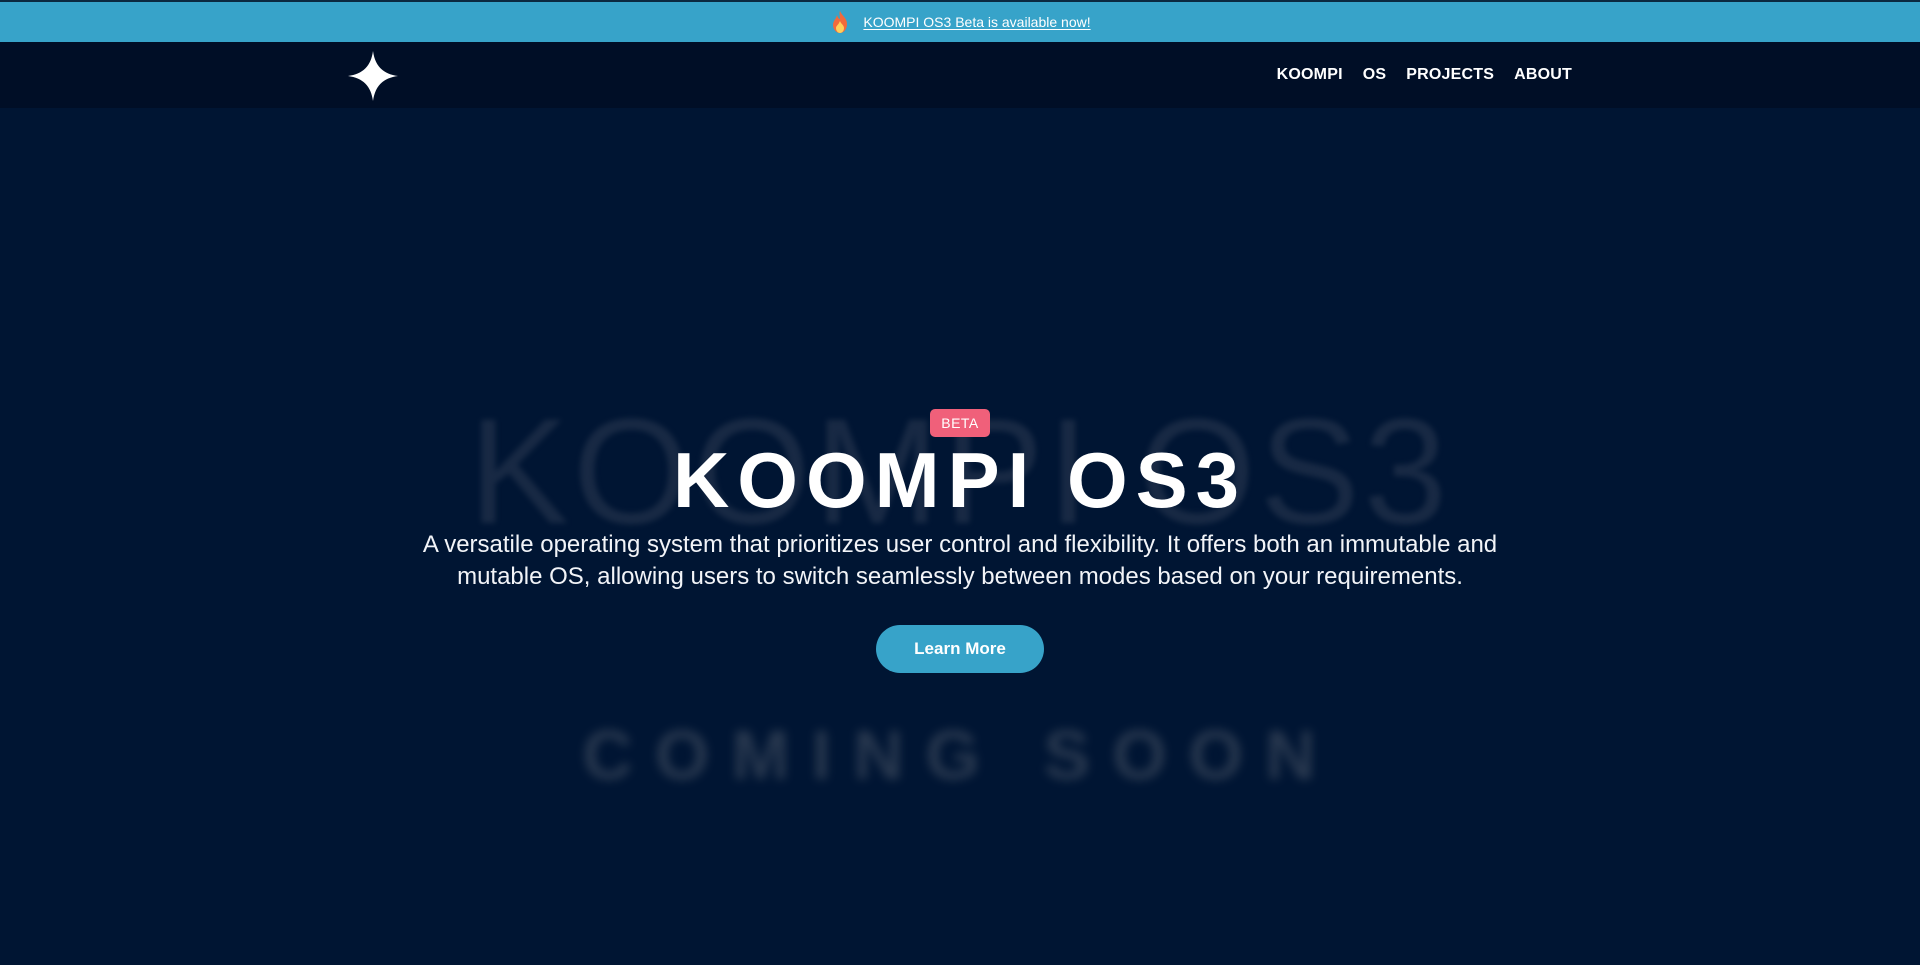 This screenshot has width=1920, height=965. What do you see at coordinates (960, 423) in the screenshot?
I see `beta-badge: BETA` at bounding box center [960, 423].